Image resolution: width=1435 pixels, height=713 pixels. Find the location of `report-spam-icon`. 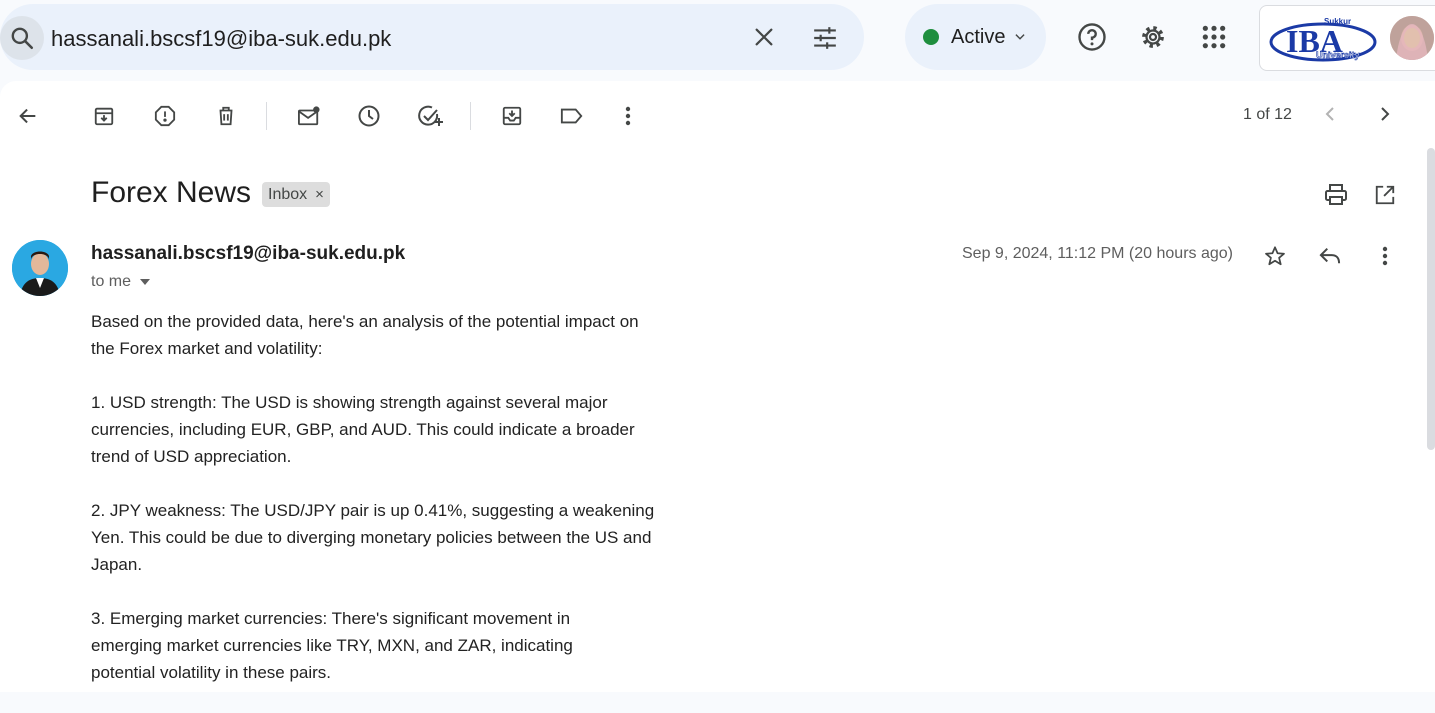

report-spam-icon is located at coordinates (165, 116).